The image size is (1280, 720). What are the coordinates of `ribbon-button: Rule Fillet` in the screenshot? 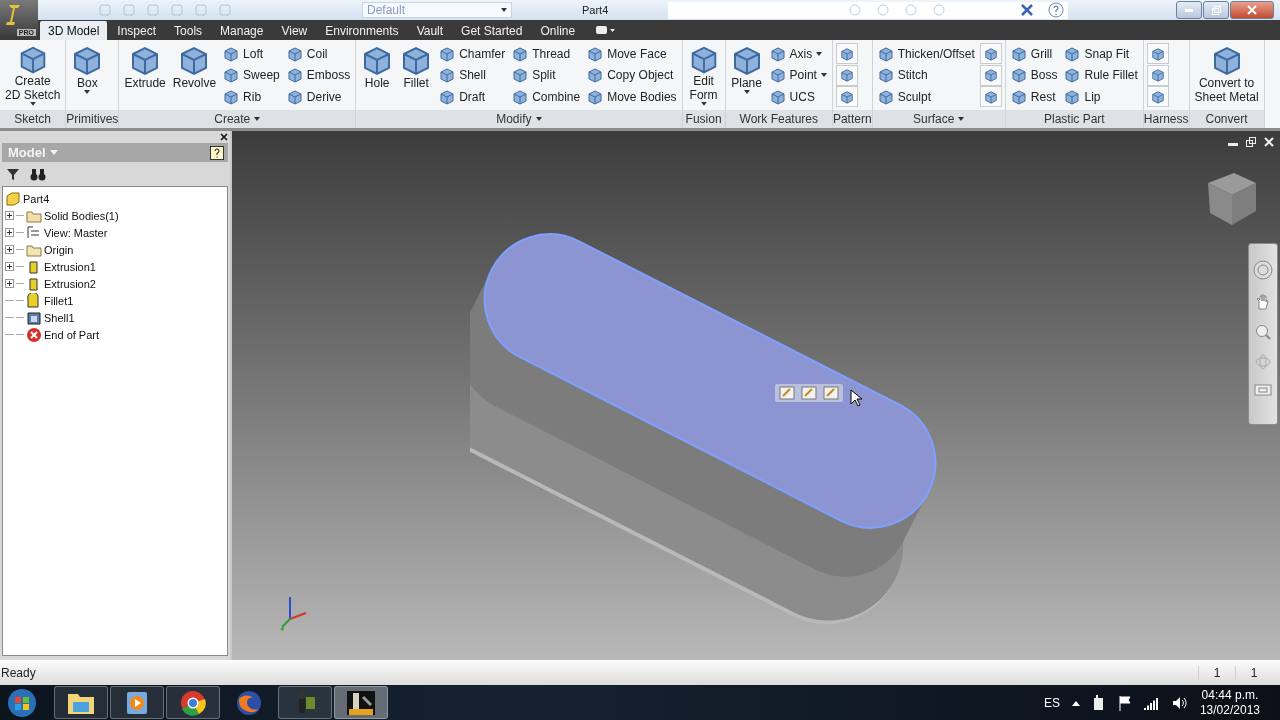 It's located at (1101, 75).